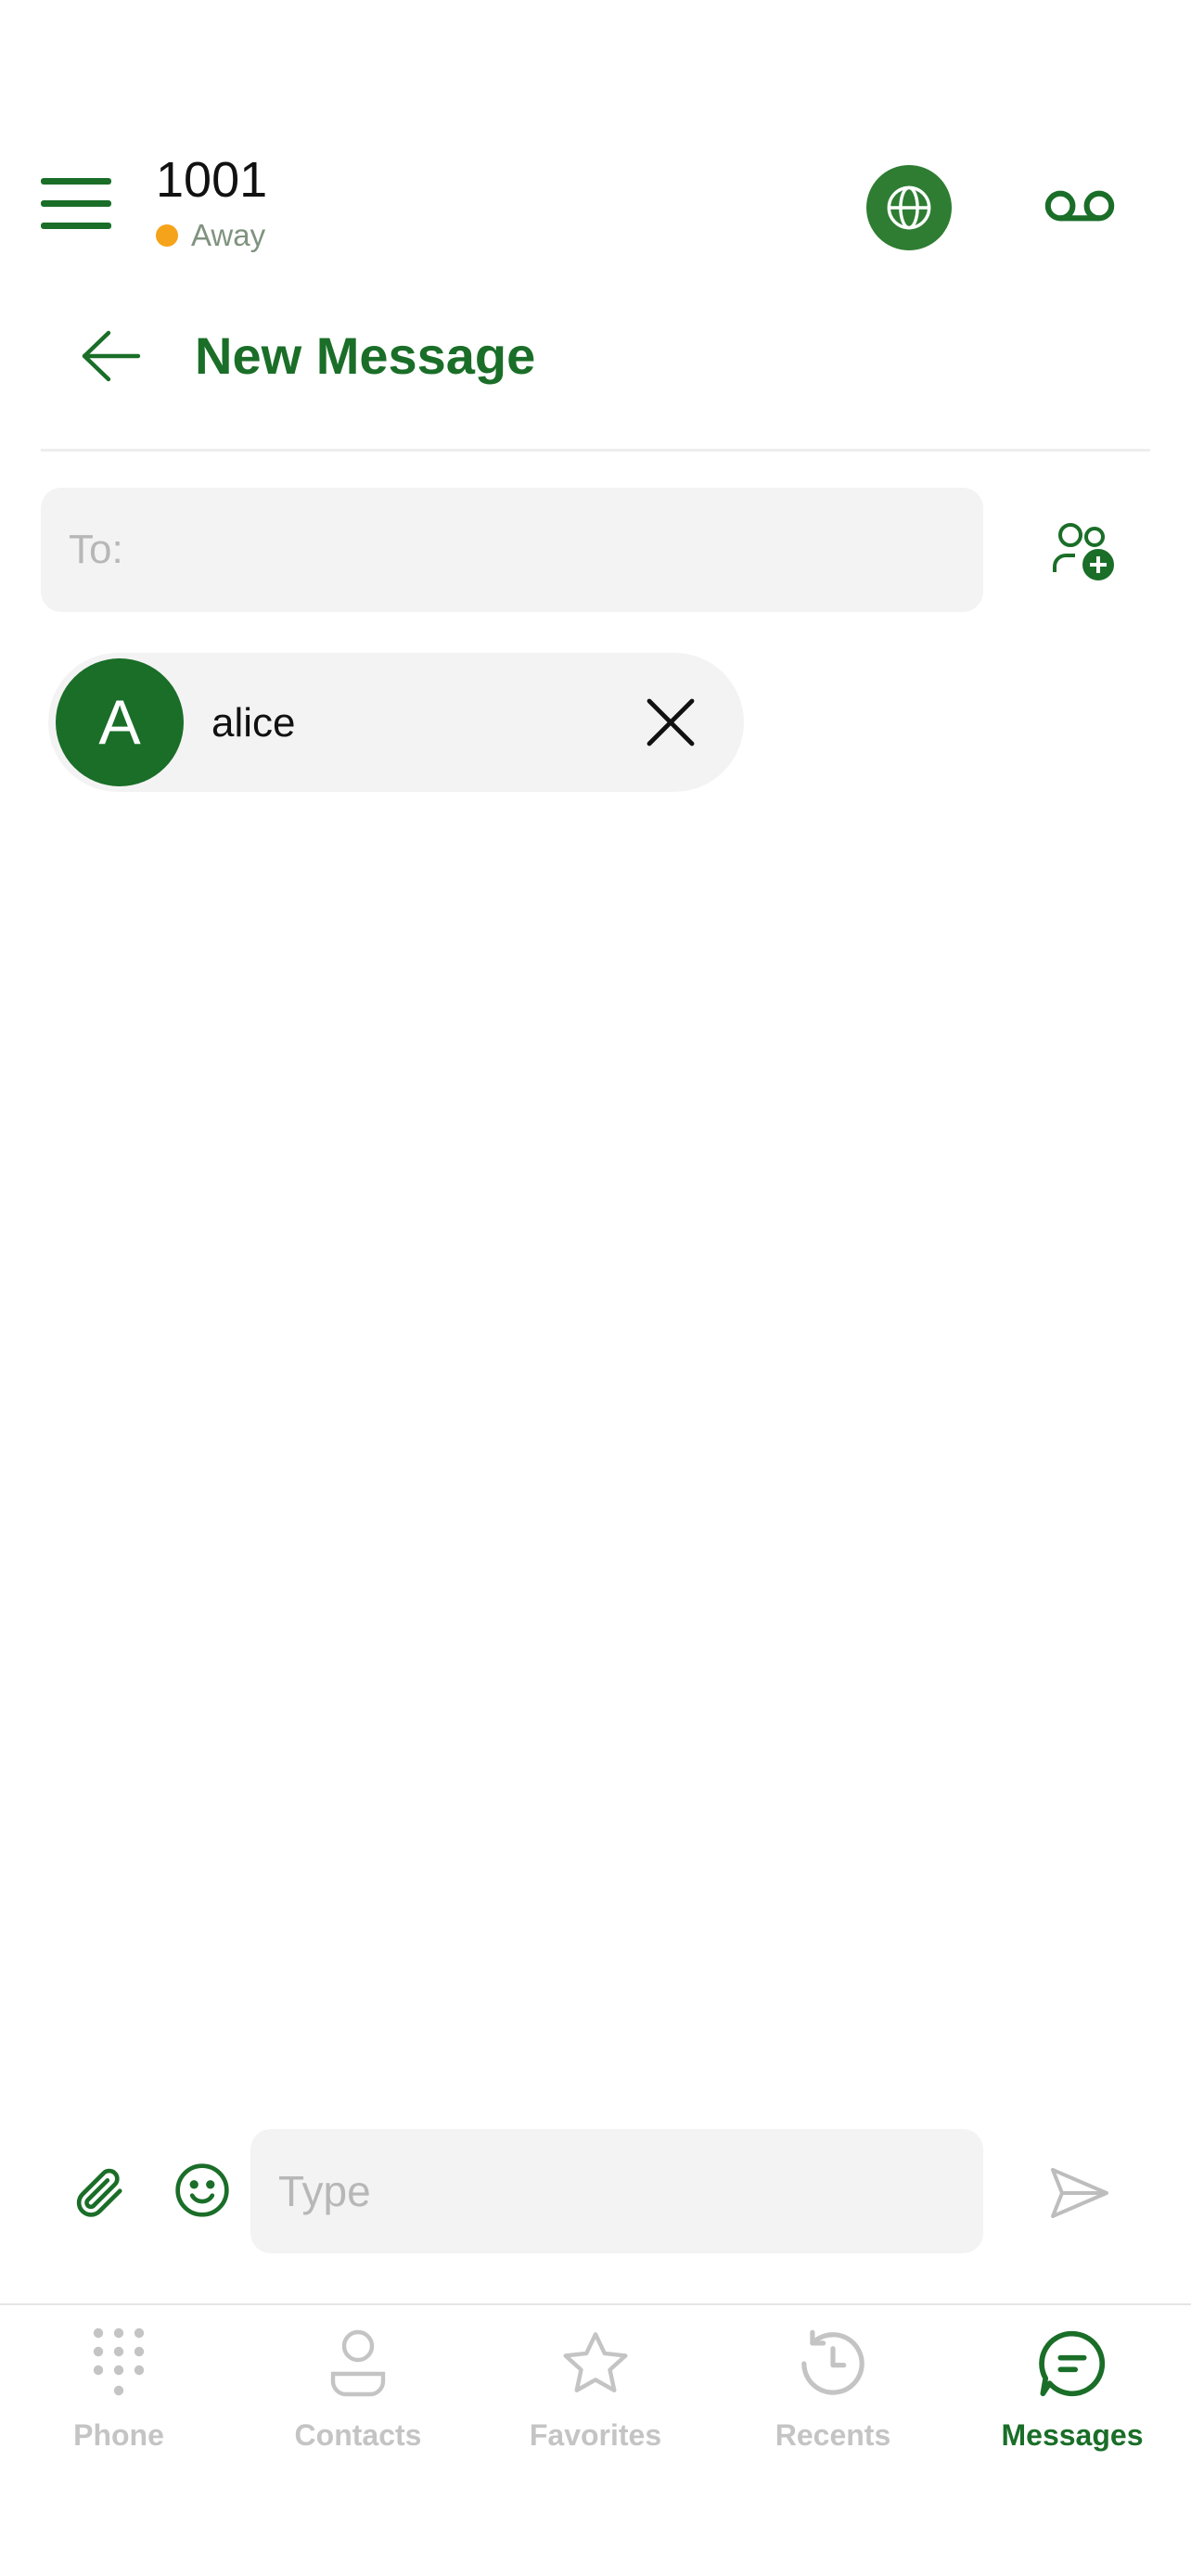 The image size is (1191, 2576). I want to click on add-contact-icon, so click(1084, 551).